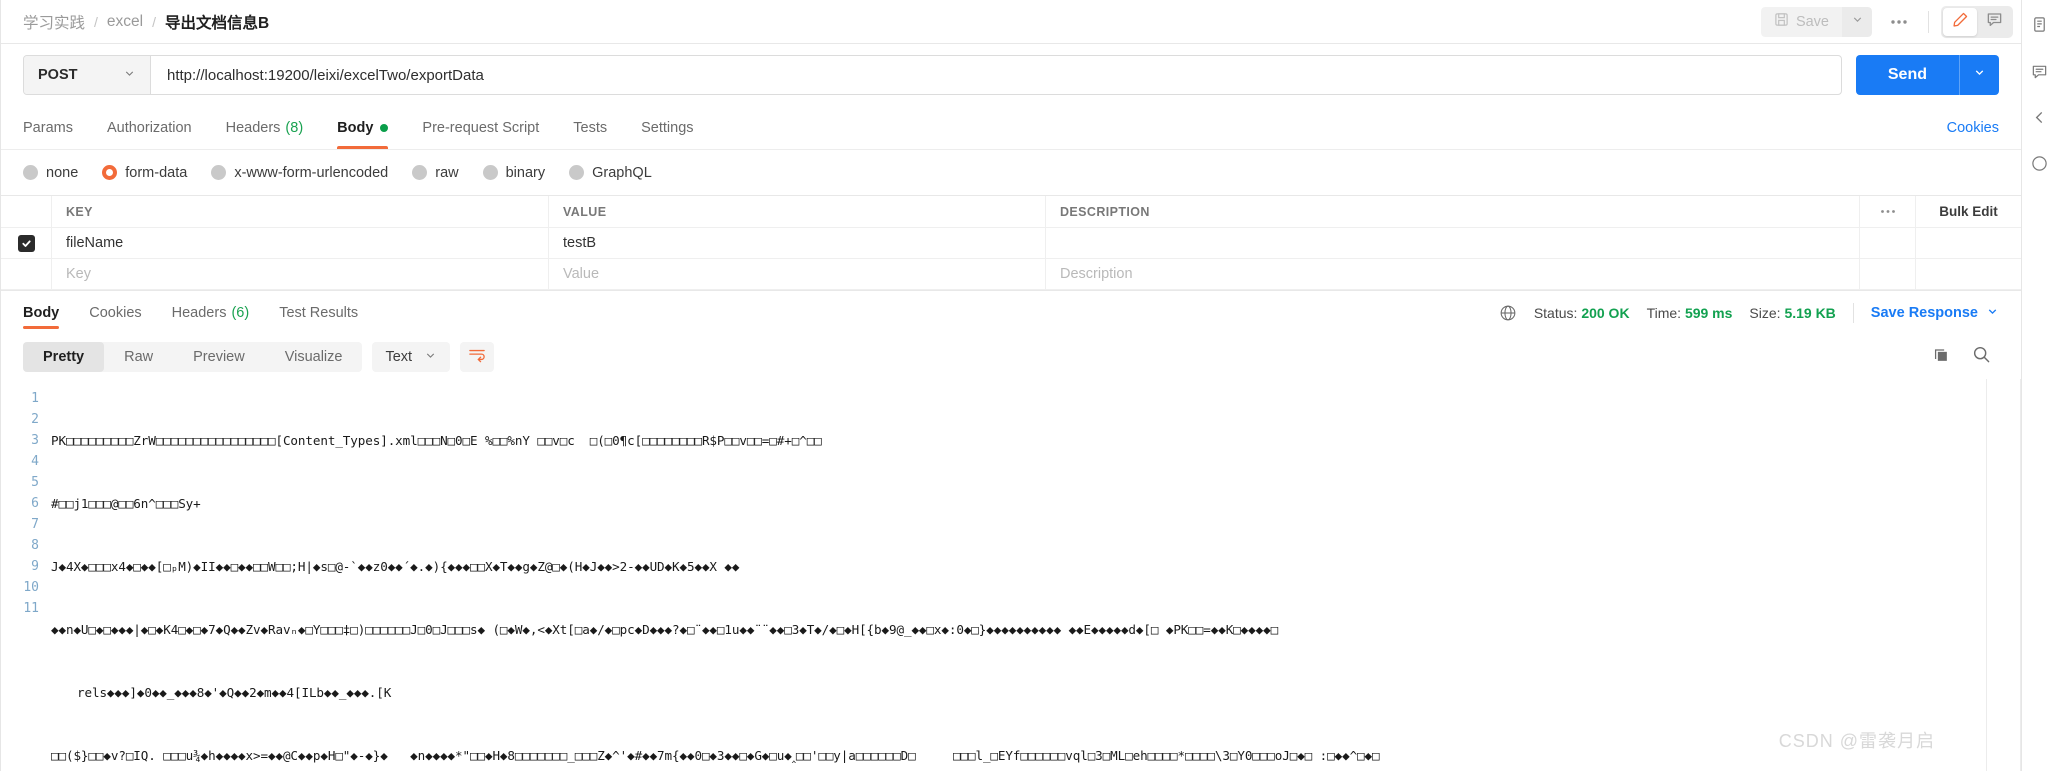  Describe the element at coordinates (1453, 274) in the screenshot. I see `new-row-description-input: Description` at that location.